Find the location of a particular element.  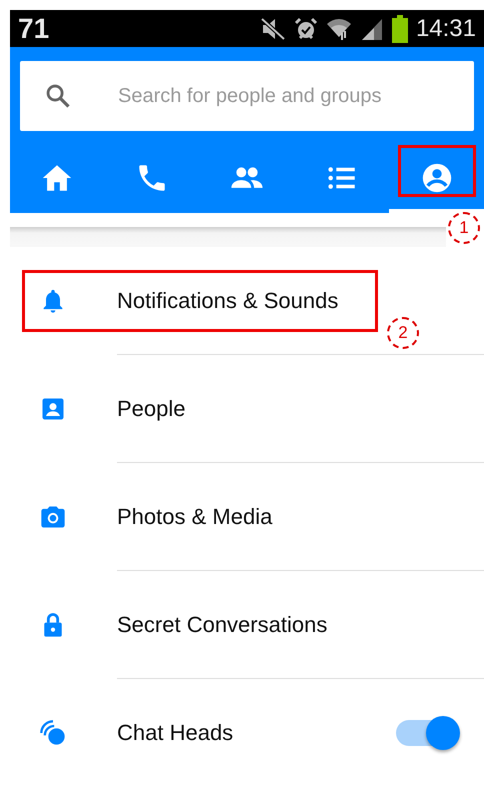

status-number: 71 is located at coordinates (34, 28).